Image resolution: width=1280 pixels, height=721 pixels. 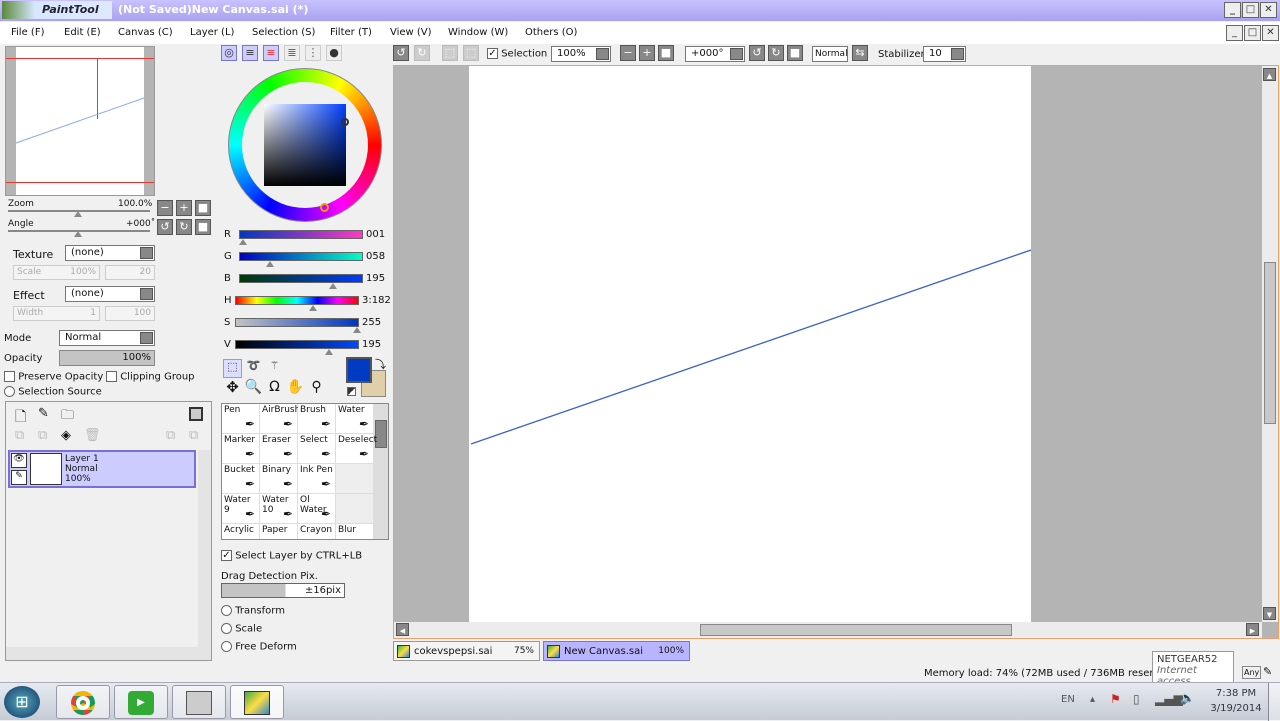 What do you see at coordinates (184, 227) in the screenshot?
I see `rotate-cw-button: ↻` at bounding box center [184, 227].